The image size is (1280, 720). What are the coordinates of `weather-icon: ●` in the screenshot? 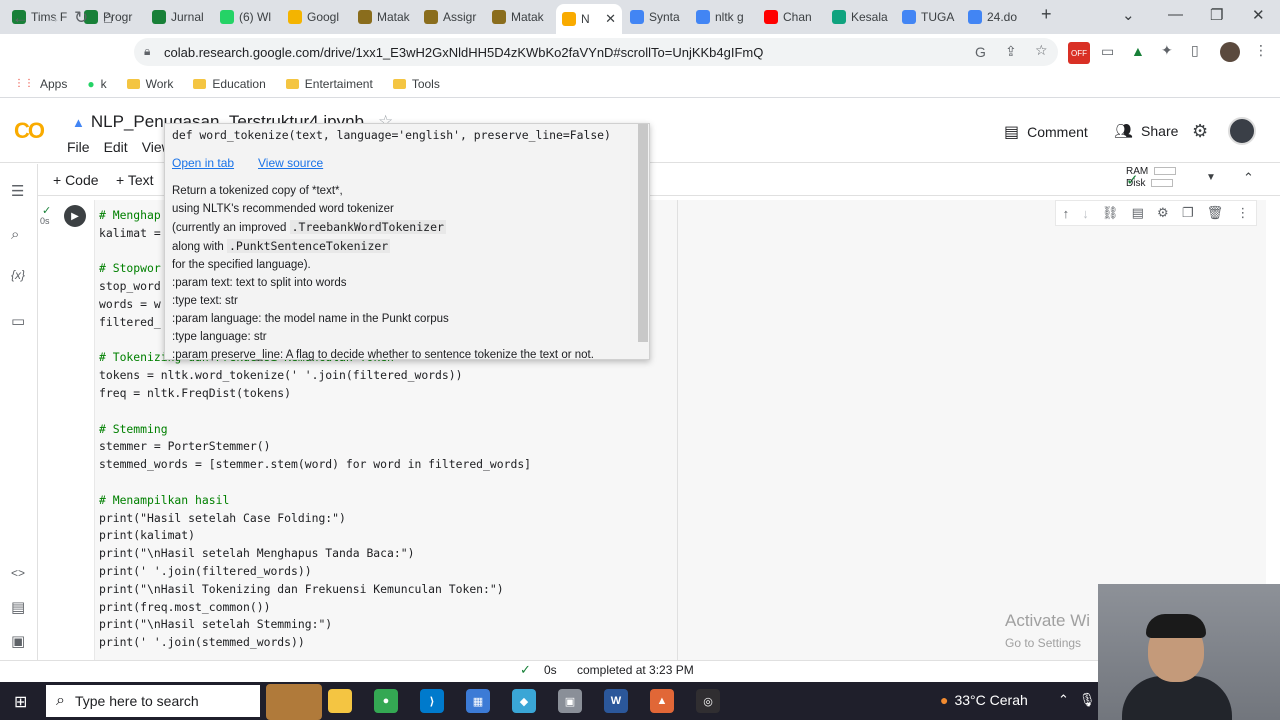 It's located at (944, 700).